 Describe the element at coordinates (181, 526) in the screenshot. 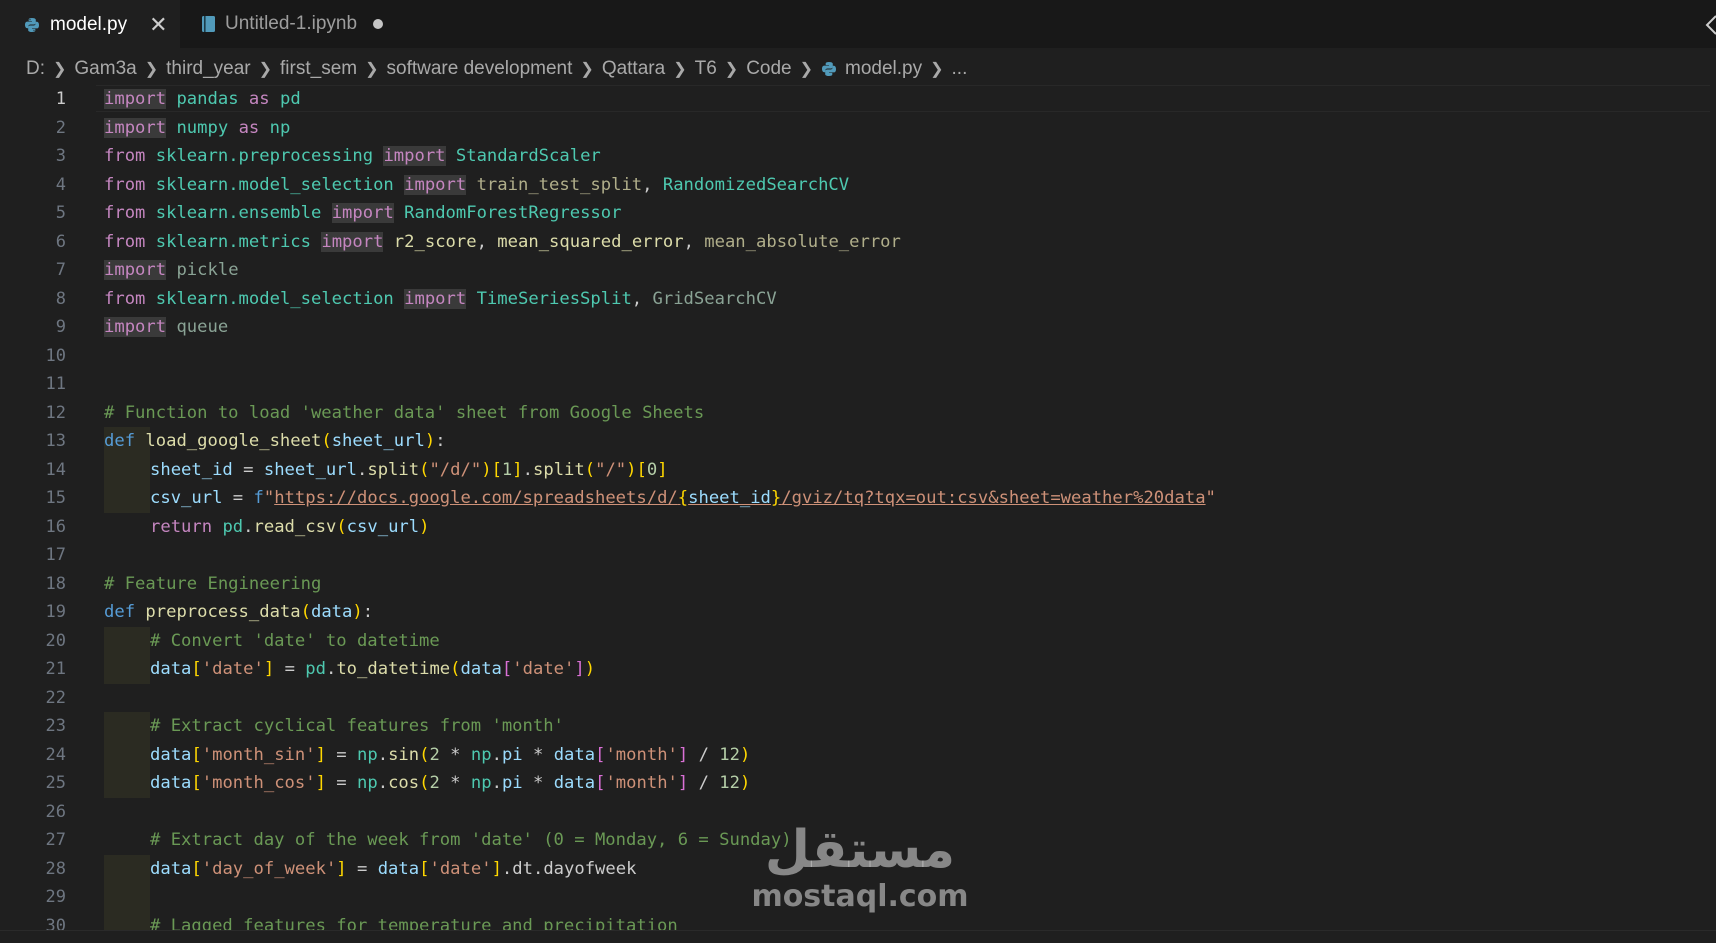

I see `token: return` at that location.